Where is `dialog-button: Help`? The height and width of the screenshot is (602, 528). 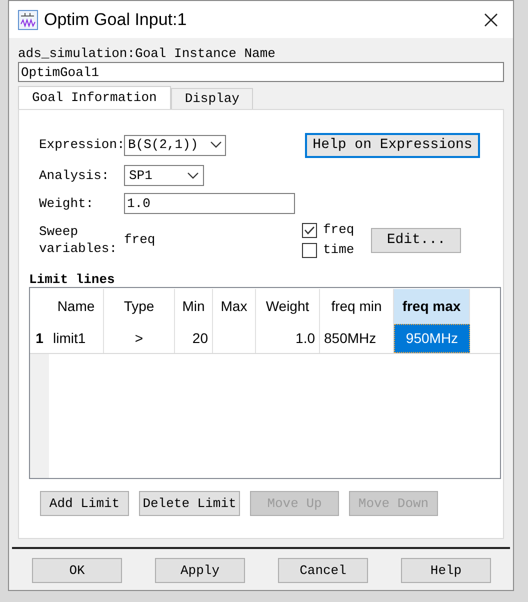 dialog-button: Help is located at coordinates (446, 570).